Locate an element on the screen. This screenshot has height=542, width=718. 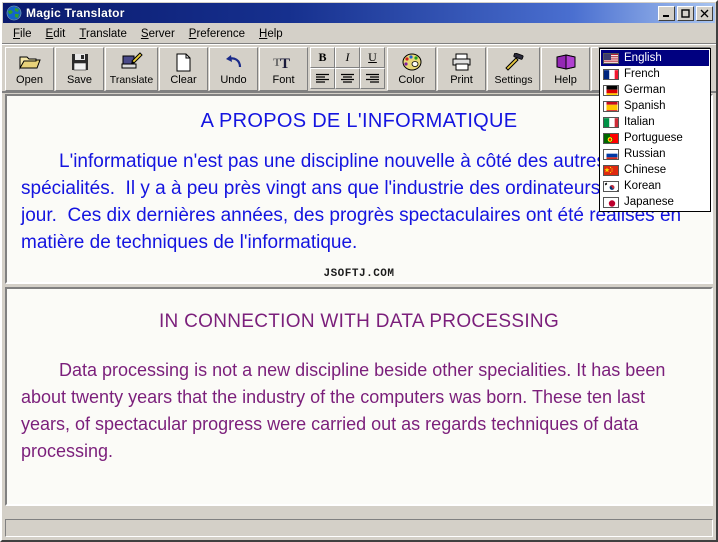
help-label: Help is located at coordinates (565, 80).